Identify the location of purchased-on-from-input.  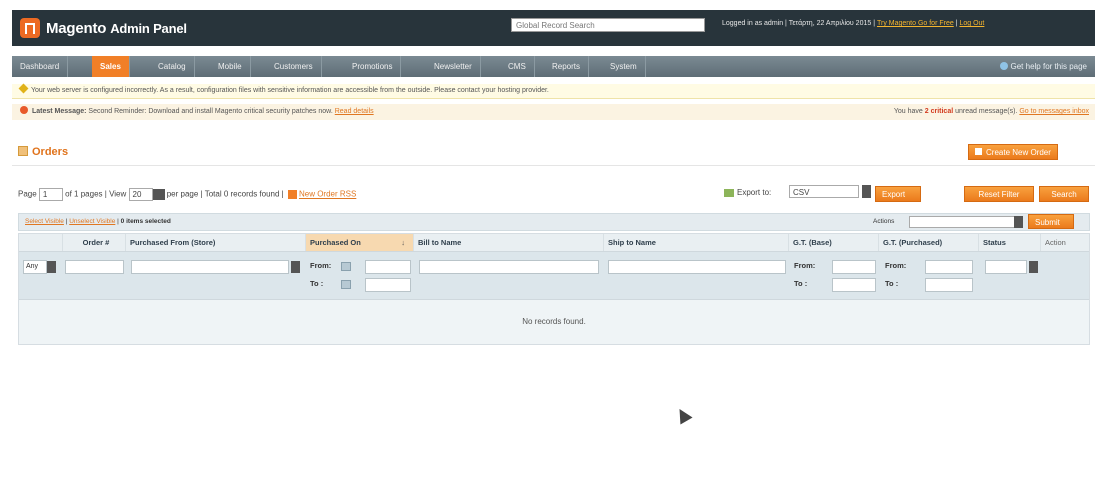
(388, 267).